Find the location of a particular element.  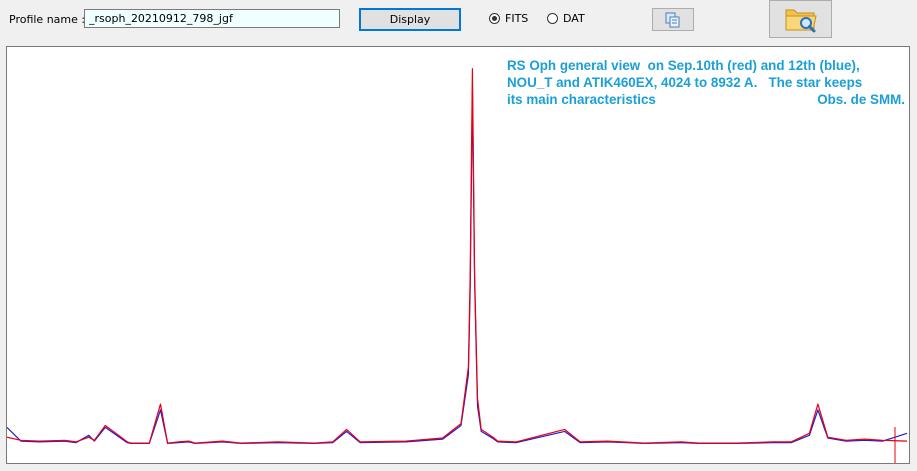

copy-icon is located at coordinates (672, 20).